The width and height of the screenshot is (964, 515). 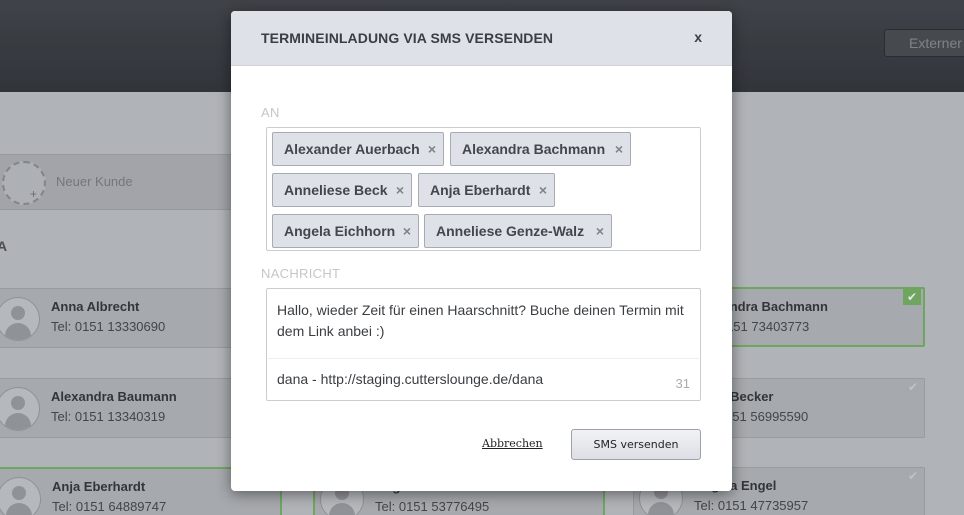 What do you see at coordinates (336, 190) in the screenshot?
I see `recipient-name: Anneliese Beck` at bounding box center [336, 190].